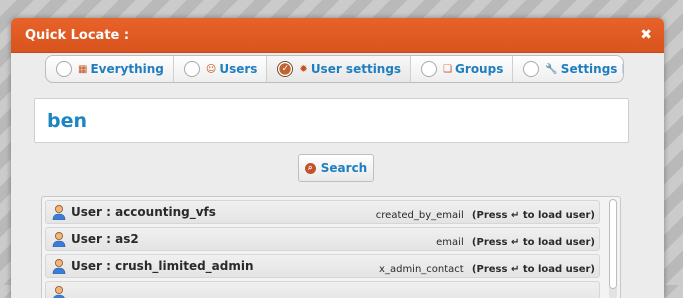 The height and width of the screenshot is (298, 683). Describe the element at coordinates (83, 69) in the screenshot. I see `grid-icon: ▦` at that location.